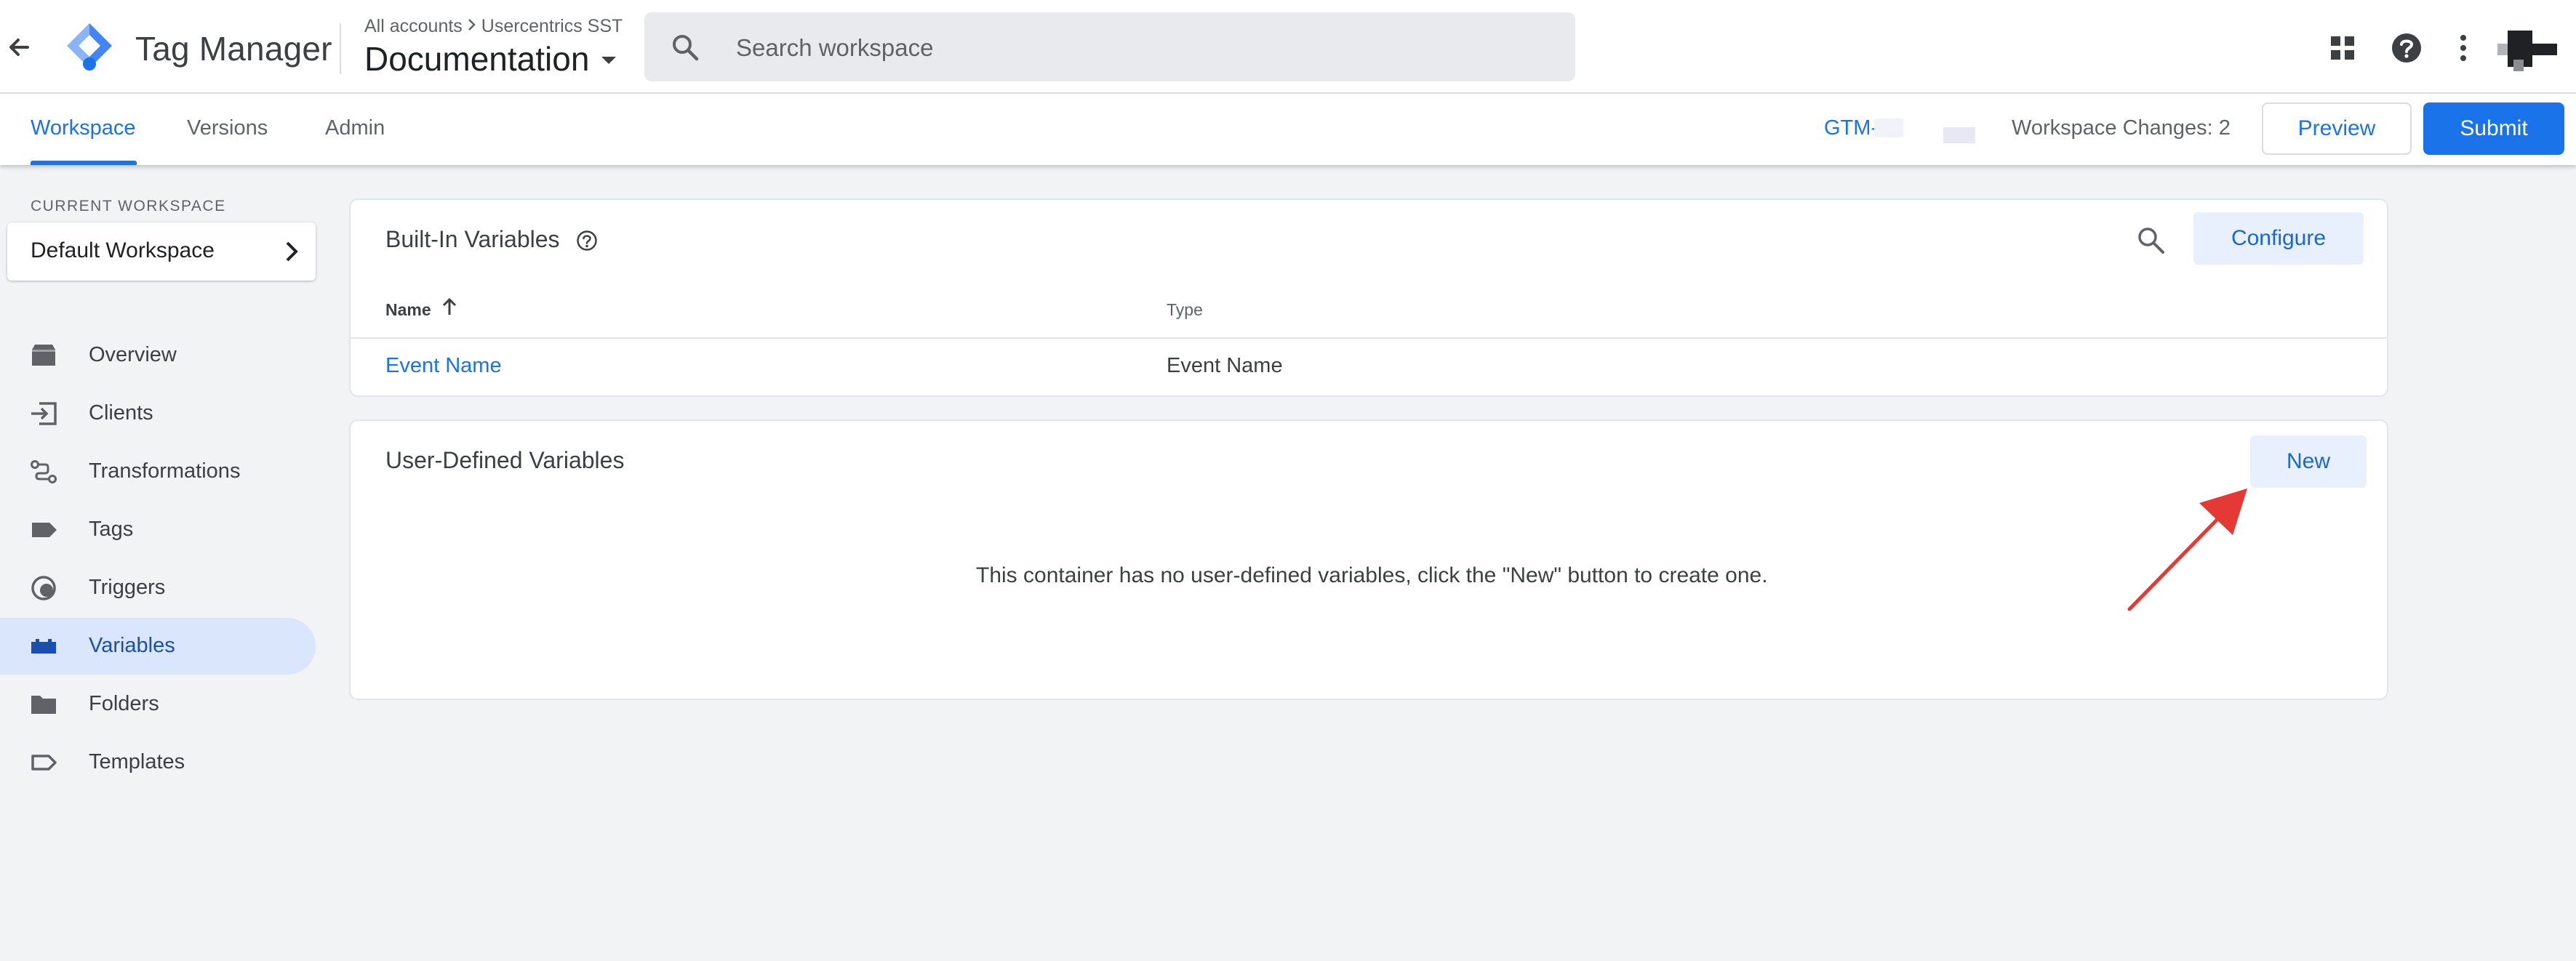  Describe the element at coordinates (233, 49) in the screenshot. I see `app-name: Tag Manager` at that location.